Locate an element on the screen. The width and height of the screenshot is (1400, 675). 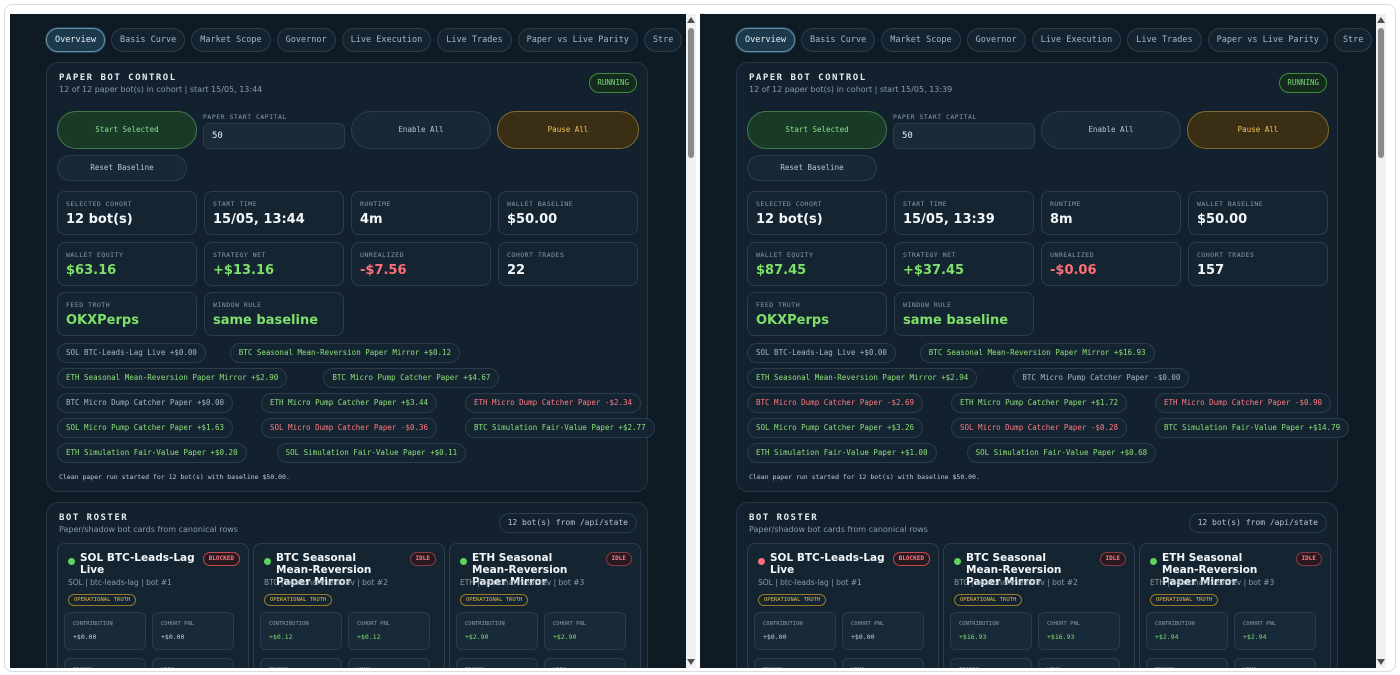
bot-pnl-chip: ETH Micro Dump Catcher Paper -$0.90 is located at coordinates (1243, 403).